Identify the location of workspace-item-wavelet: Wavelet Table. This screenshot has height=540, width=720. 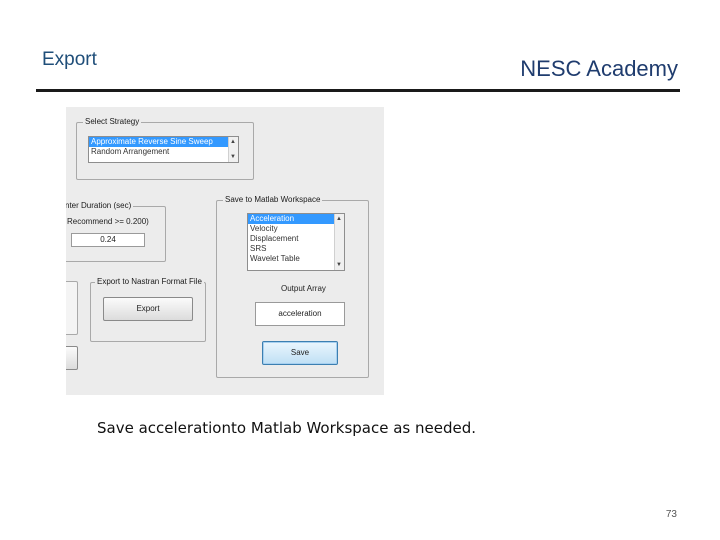
(296, 259).